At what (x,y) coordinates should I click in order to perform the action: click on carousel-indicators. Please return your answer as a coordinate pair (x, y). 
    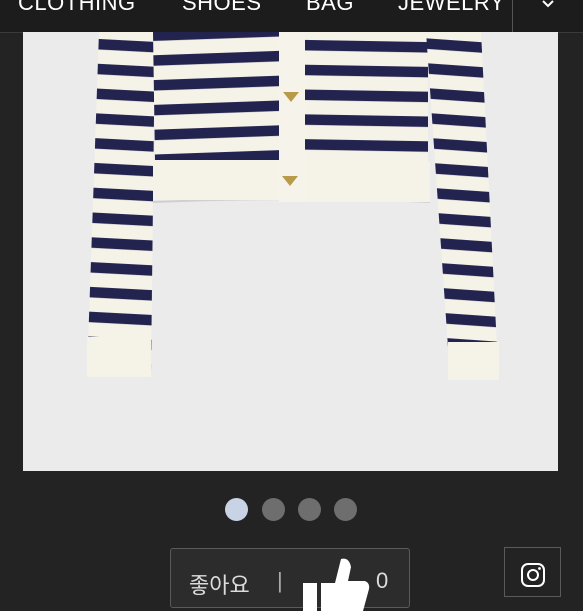
    Looking at the image, I should click on (291, 510).